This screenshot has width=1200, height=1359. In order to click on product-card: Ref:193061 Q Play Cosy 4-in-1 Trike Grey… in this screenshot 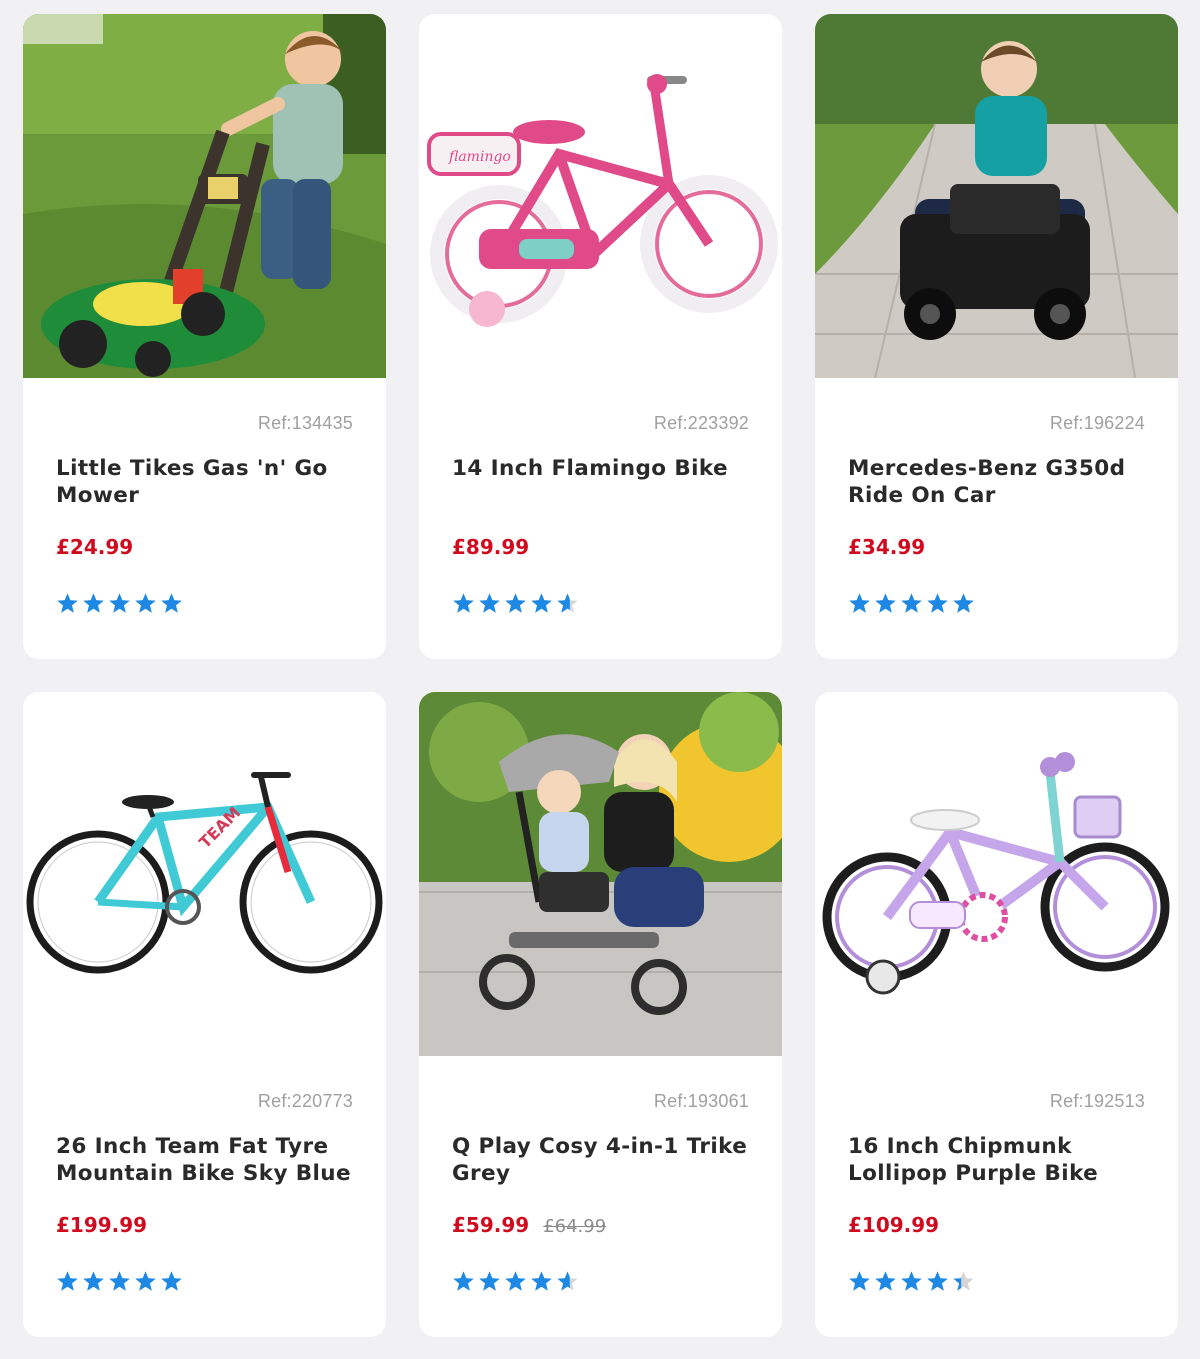, I will do `click(600, 1014)`.